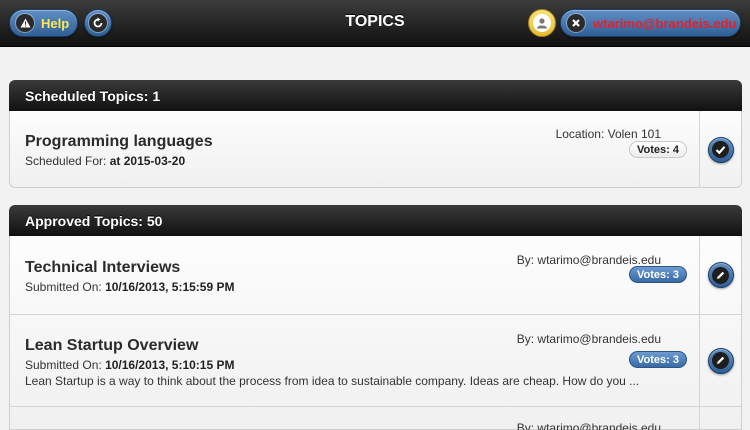 This screenshot has width=750, height=430. I want to click on scheduled-topics-header: Scheduled Topics: 1, so click(375, 95).